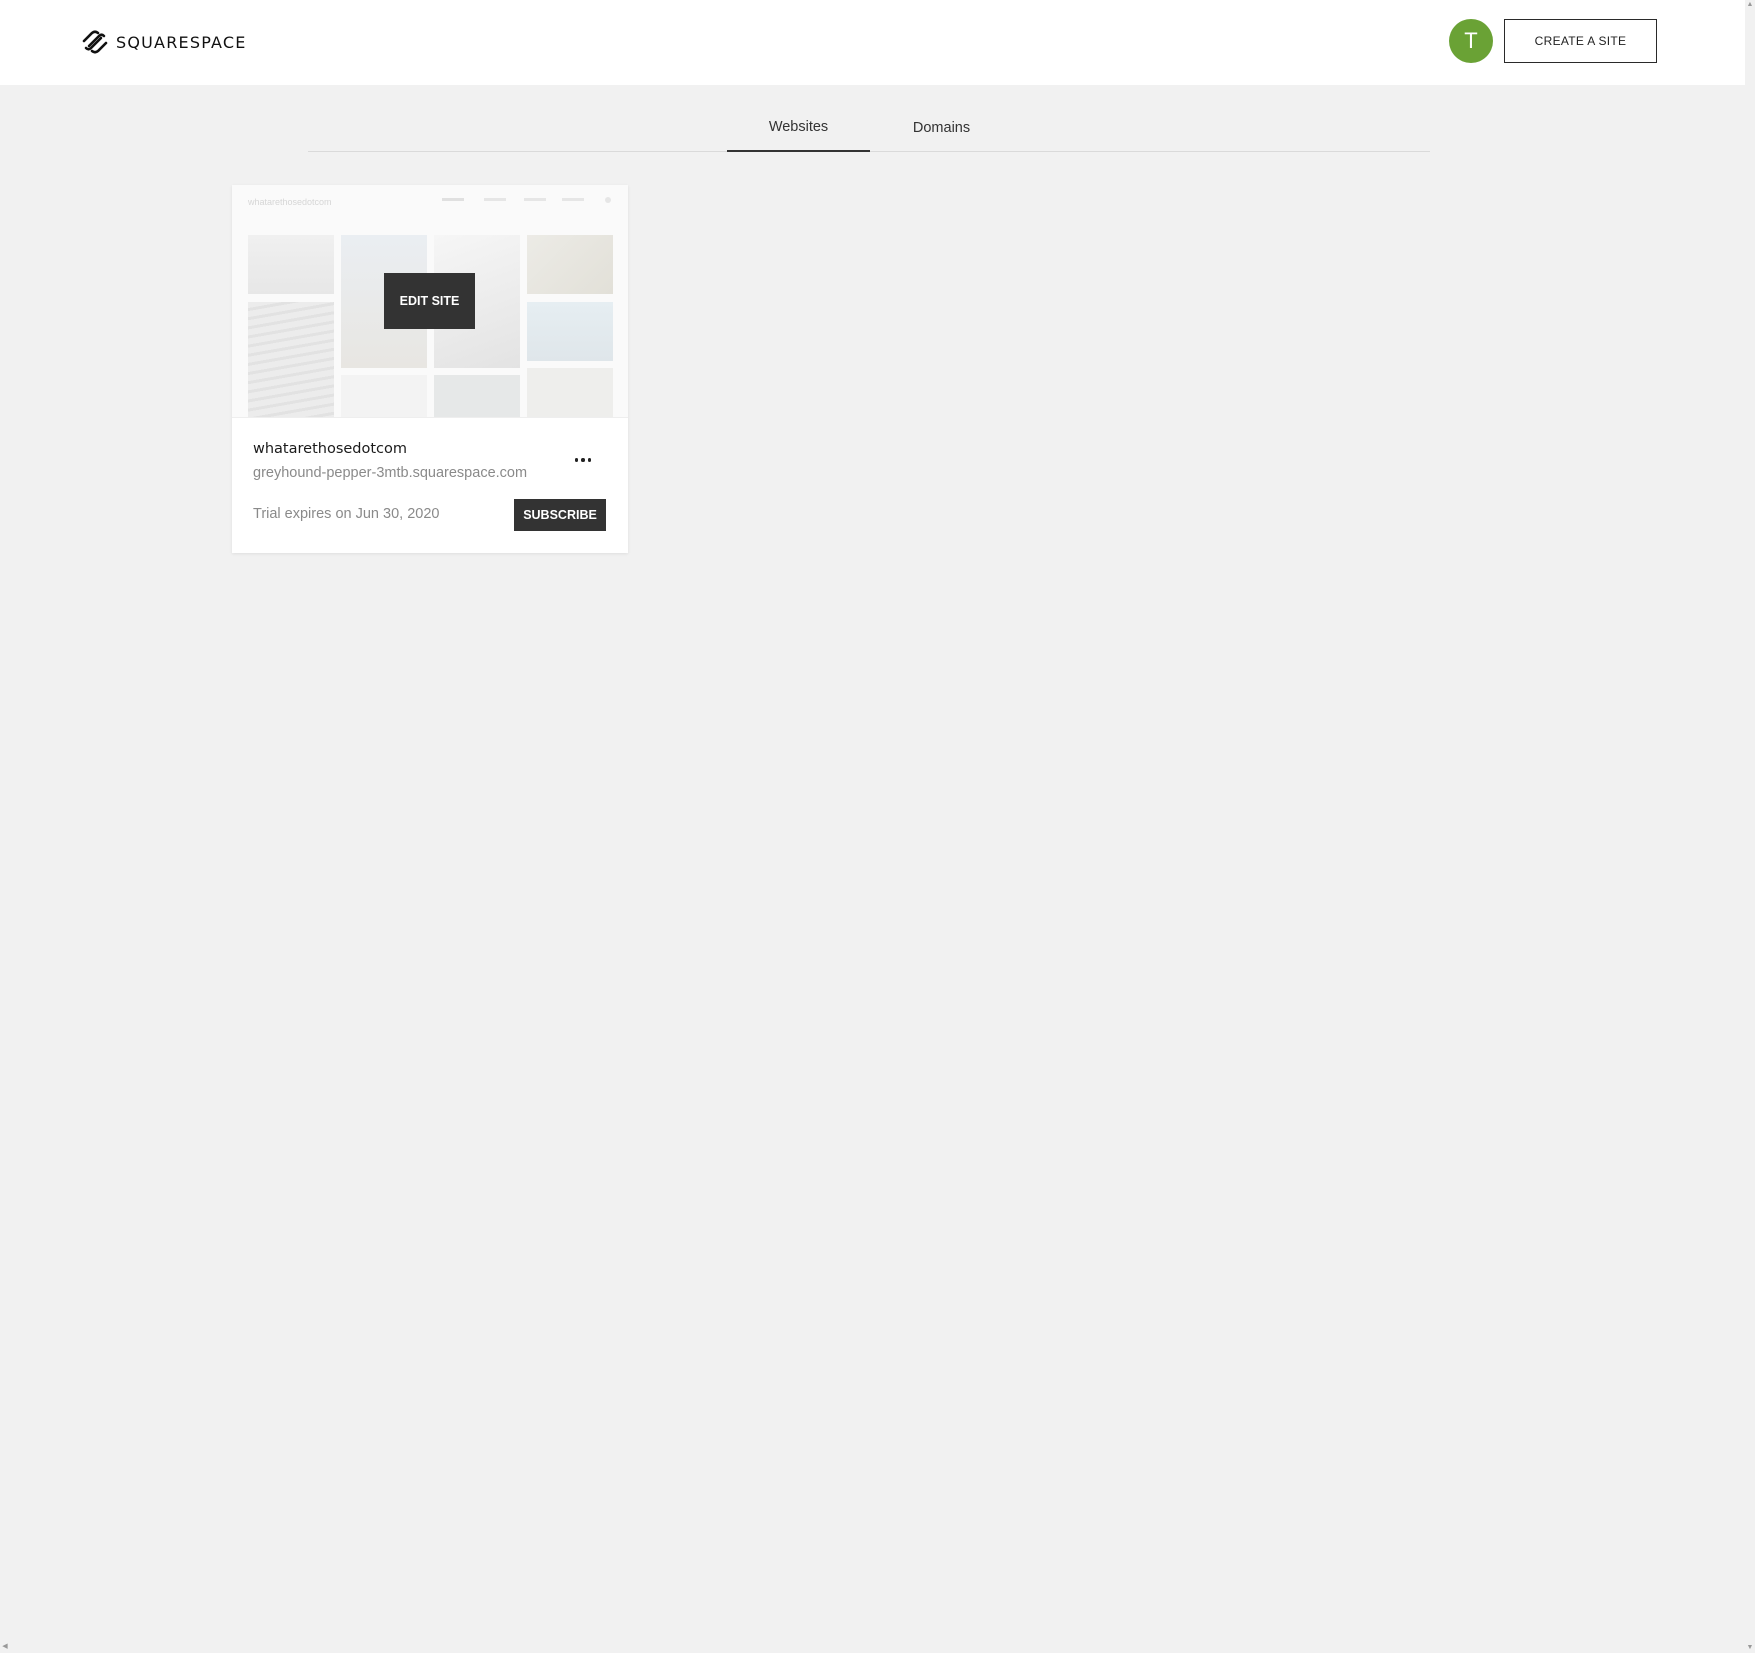 The image size is (1755, 1653). I want to click on scroll-down-arrow-icon: ▼, so click(1750, 1648).